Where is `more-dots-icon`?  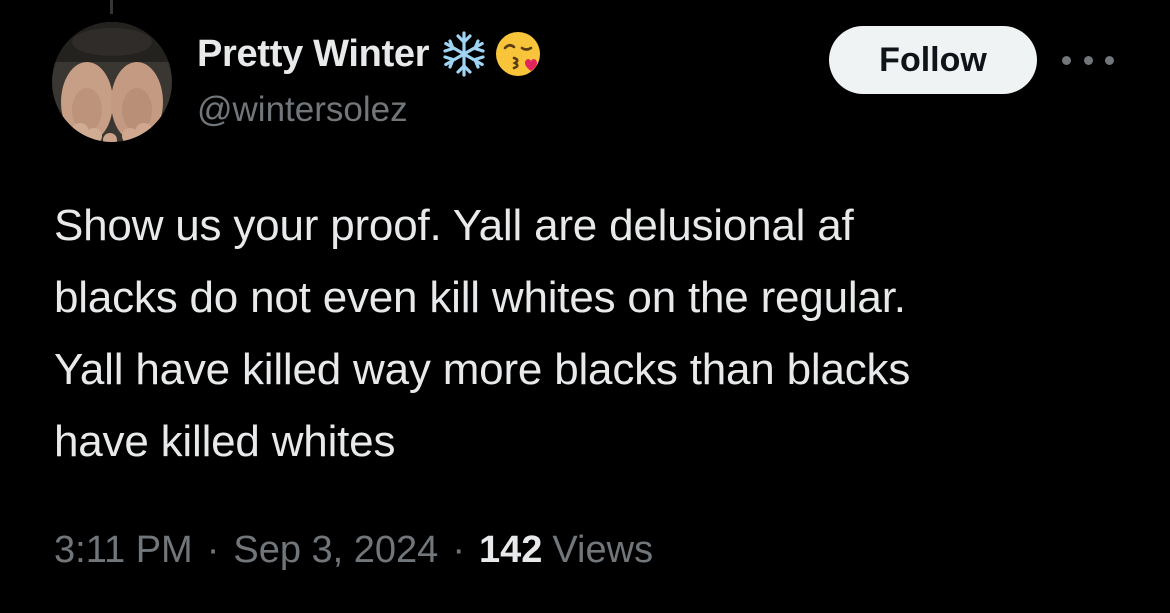
more-dots-icon is located at coordinates (1088, 60).